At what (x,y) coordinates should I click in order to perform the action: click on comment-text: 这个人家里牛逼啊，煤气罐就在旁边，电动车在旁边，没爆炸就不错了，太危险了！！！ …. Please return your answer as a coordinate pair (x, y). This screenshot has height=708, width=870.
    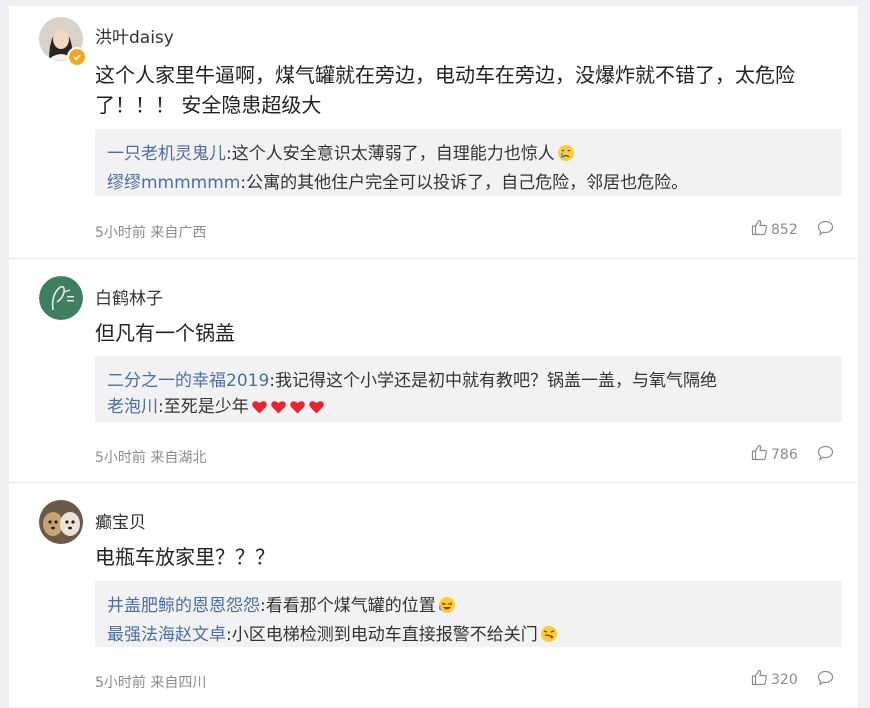
    Looking at the image, I should click on (445, 90).